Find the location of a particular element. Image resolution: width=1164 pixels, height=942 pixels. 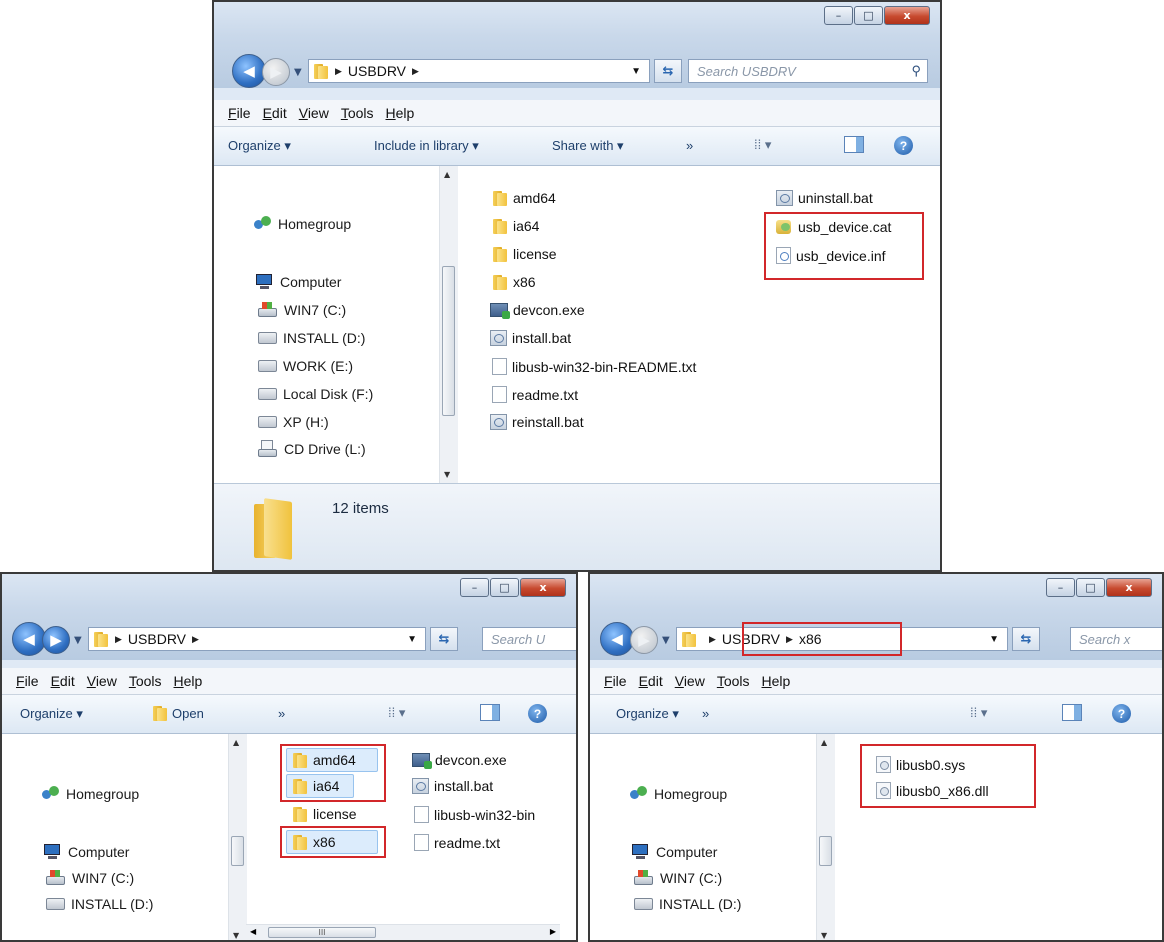

search-input: Search U is located at coordinates (529, 639).